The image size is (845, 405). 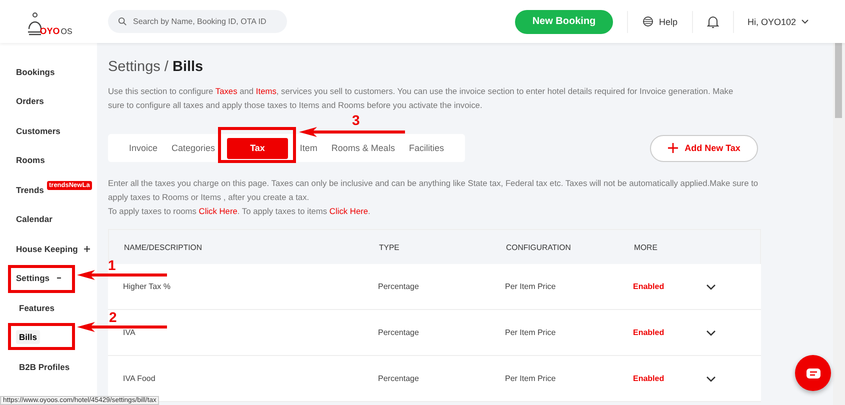 What do you see at coordinates (143, 148) in the screenshot?
I see `tab: Invoice` at bounding box center [143, 148].